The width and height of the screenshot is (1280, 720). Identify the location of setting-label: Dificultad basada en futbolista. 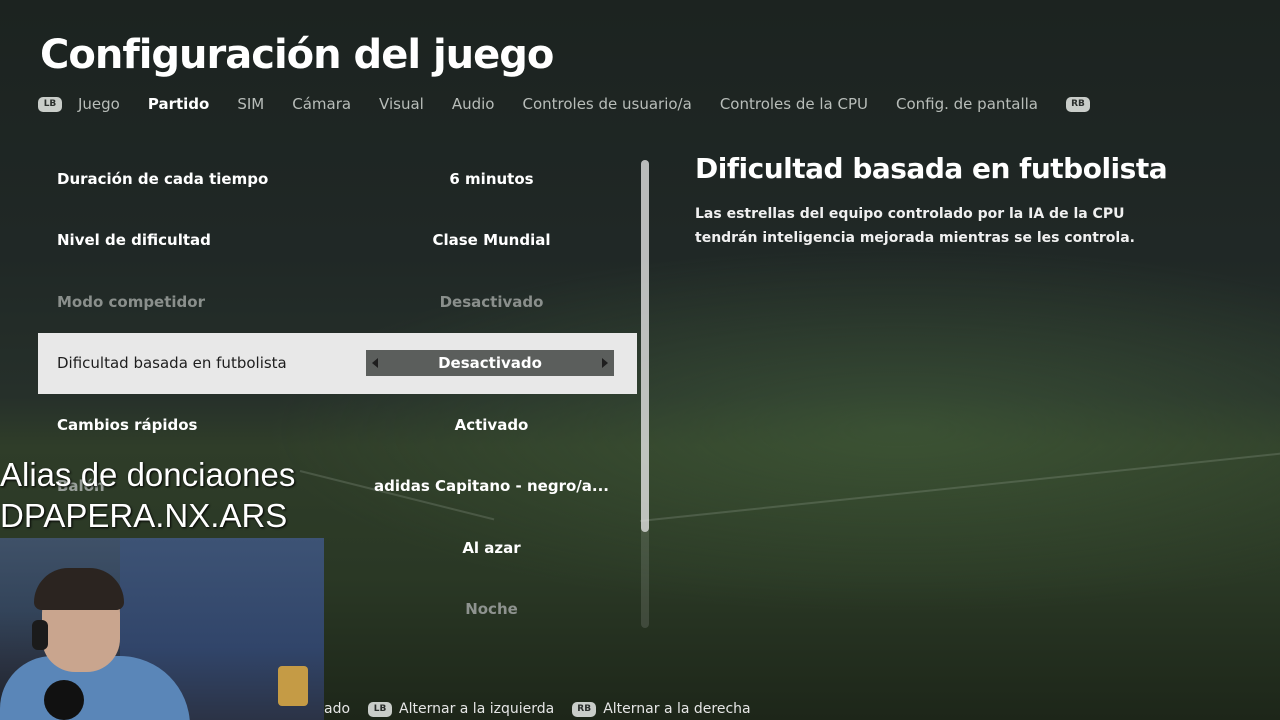
(172, 363).